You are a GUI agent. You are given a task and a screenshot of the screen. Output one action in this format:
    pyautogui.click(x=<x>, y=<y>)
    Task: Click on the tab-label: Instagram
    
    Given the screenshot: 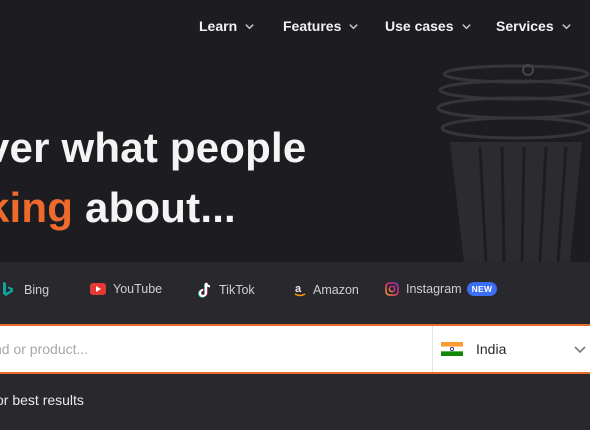 What is the action you would take?
    pyautogui.click(x=434, y=289)
    